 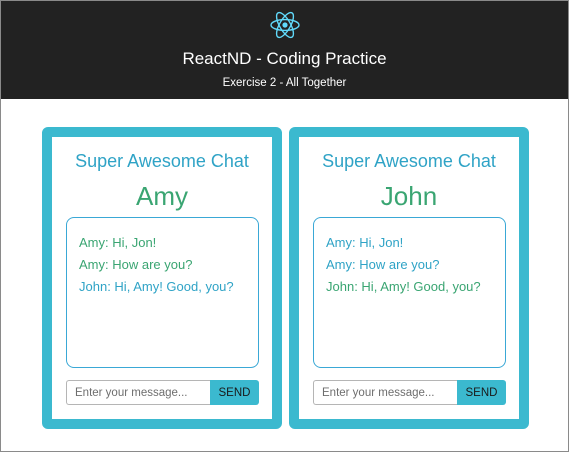 What do you see at coordinates (284, 83) in the screenshot?
I see `app-subtitle: Exercise 2 - All Together` at bounding box center [284, 83].